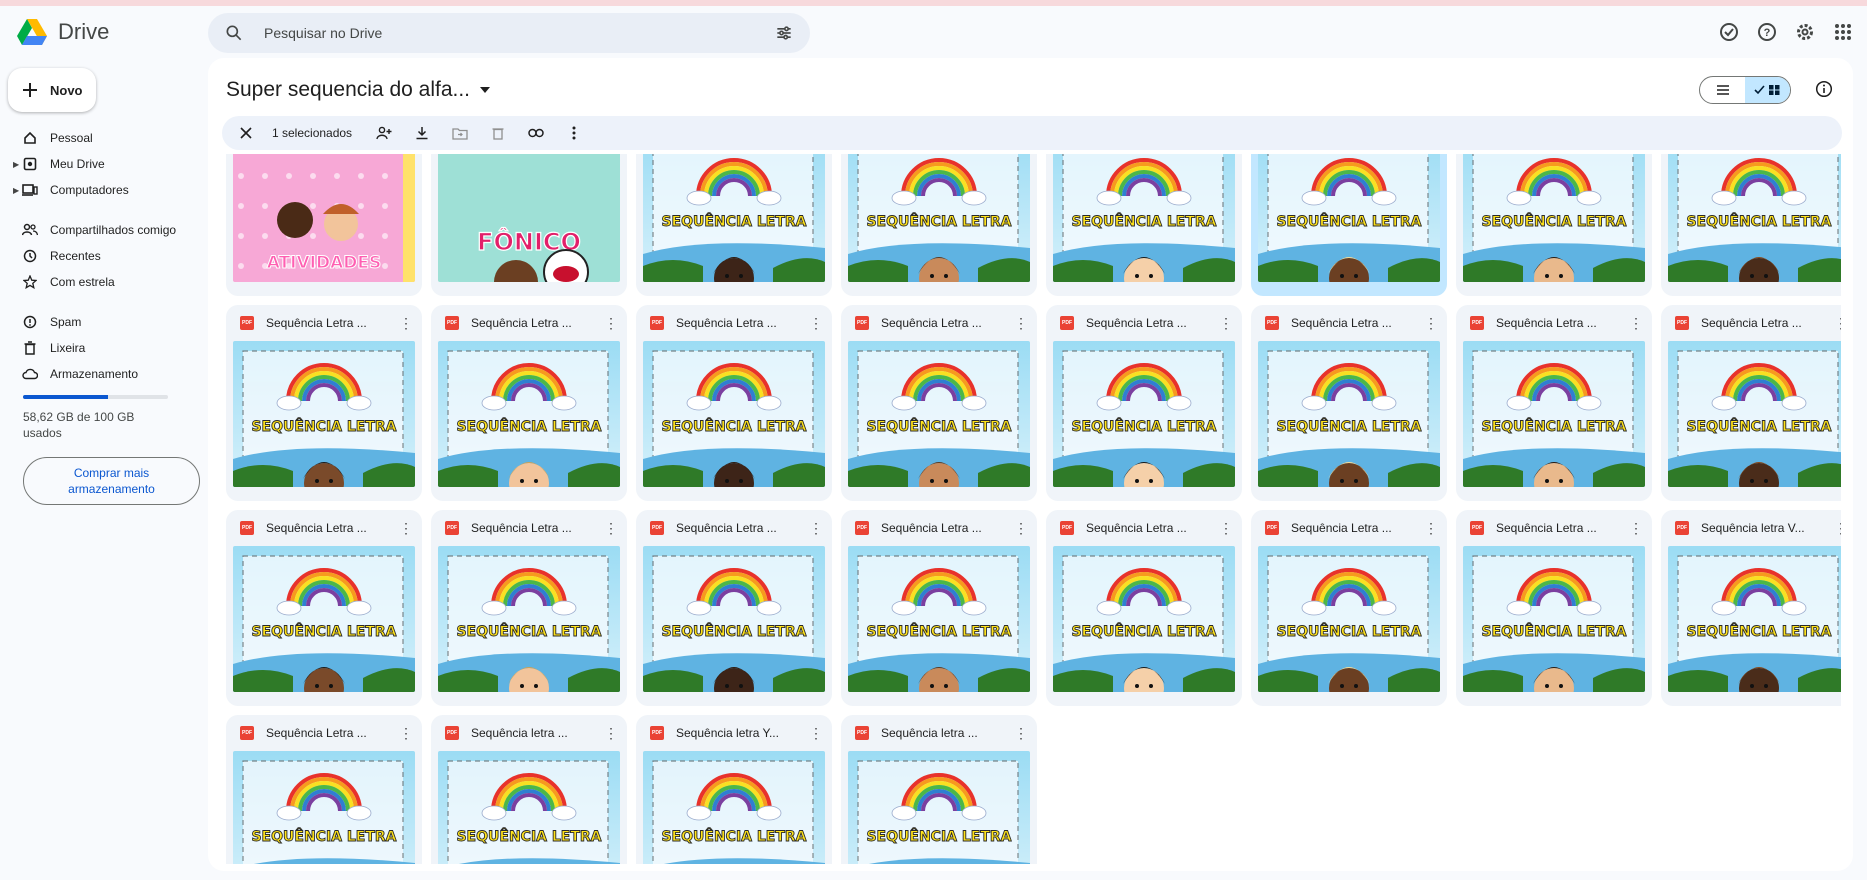 The height and width of the screenshot is (880, 1867). I want to click on apps-grid-icon, so click(1843, 32).